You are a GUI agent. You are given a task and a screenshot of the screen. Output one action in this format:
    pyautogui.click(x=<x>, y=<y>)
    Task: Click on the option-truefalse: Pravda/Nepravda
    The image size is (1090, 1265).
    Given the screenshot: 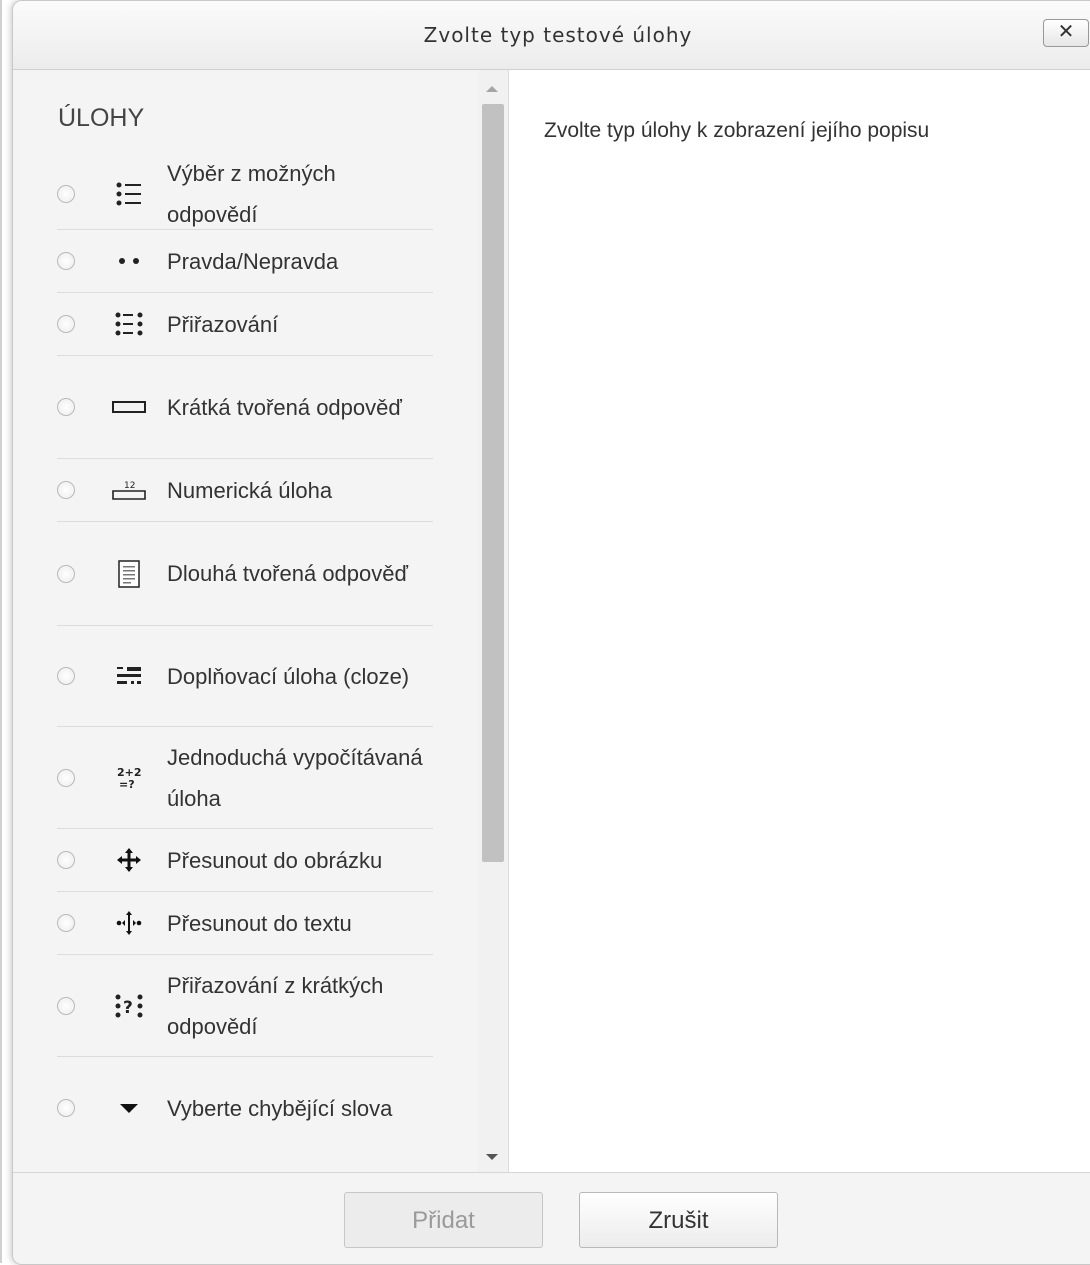 What is the action you would take?
    pyautogui.click(x=245, y=261)
    